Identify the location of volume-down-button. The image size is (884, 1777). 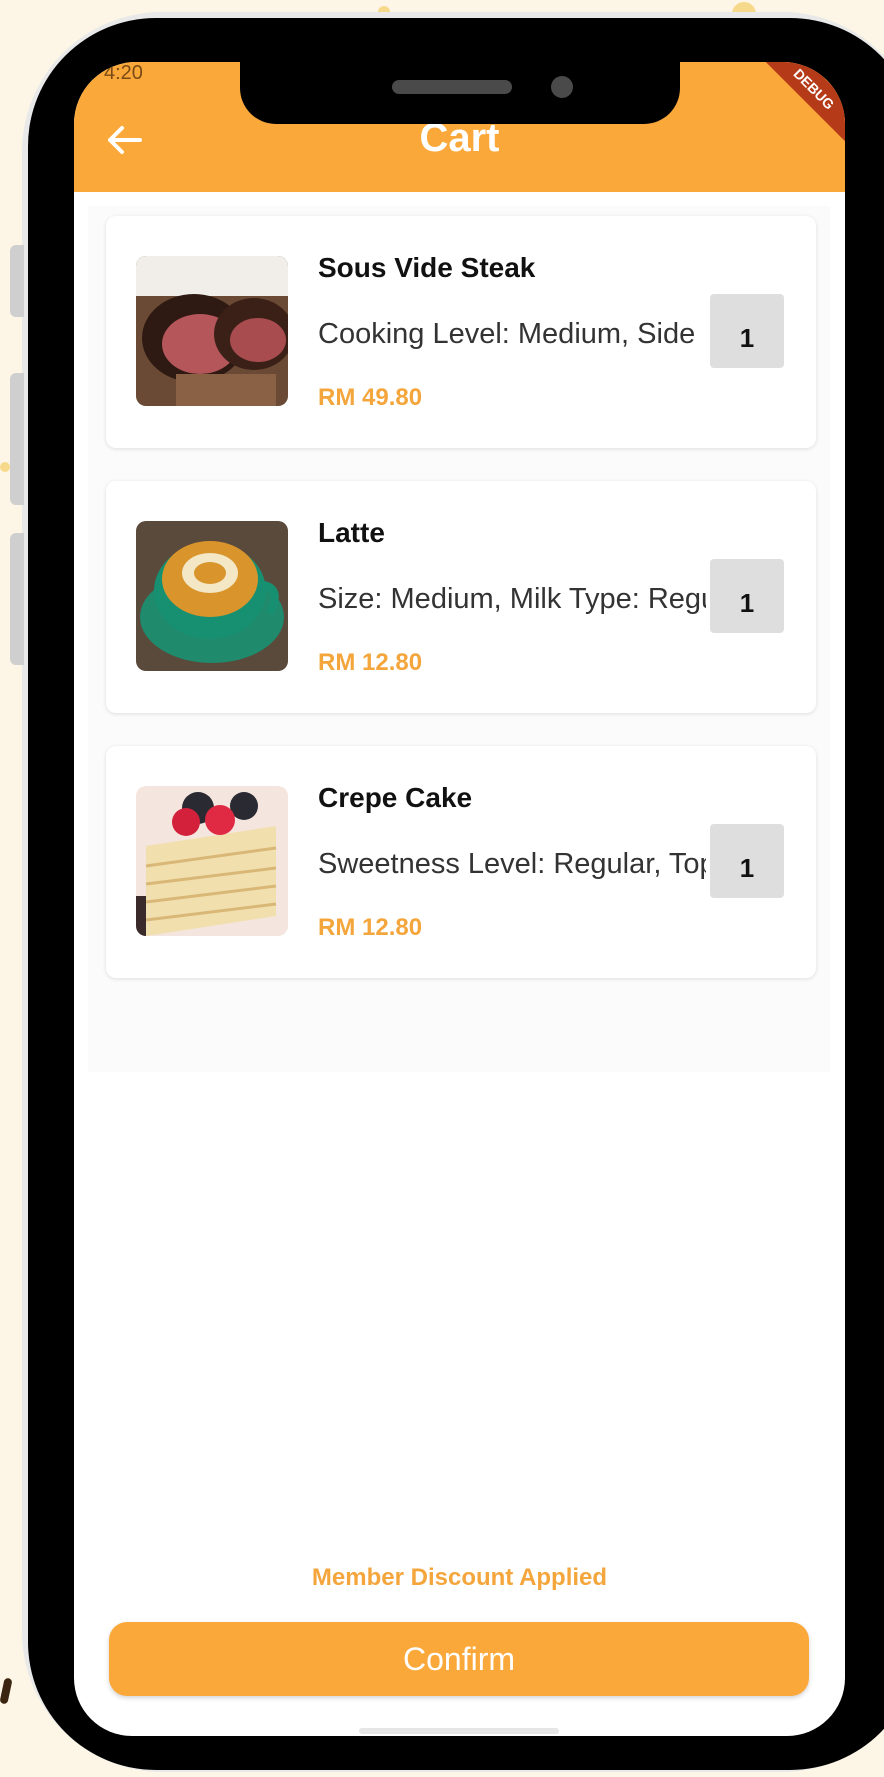
(17, 439).